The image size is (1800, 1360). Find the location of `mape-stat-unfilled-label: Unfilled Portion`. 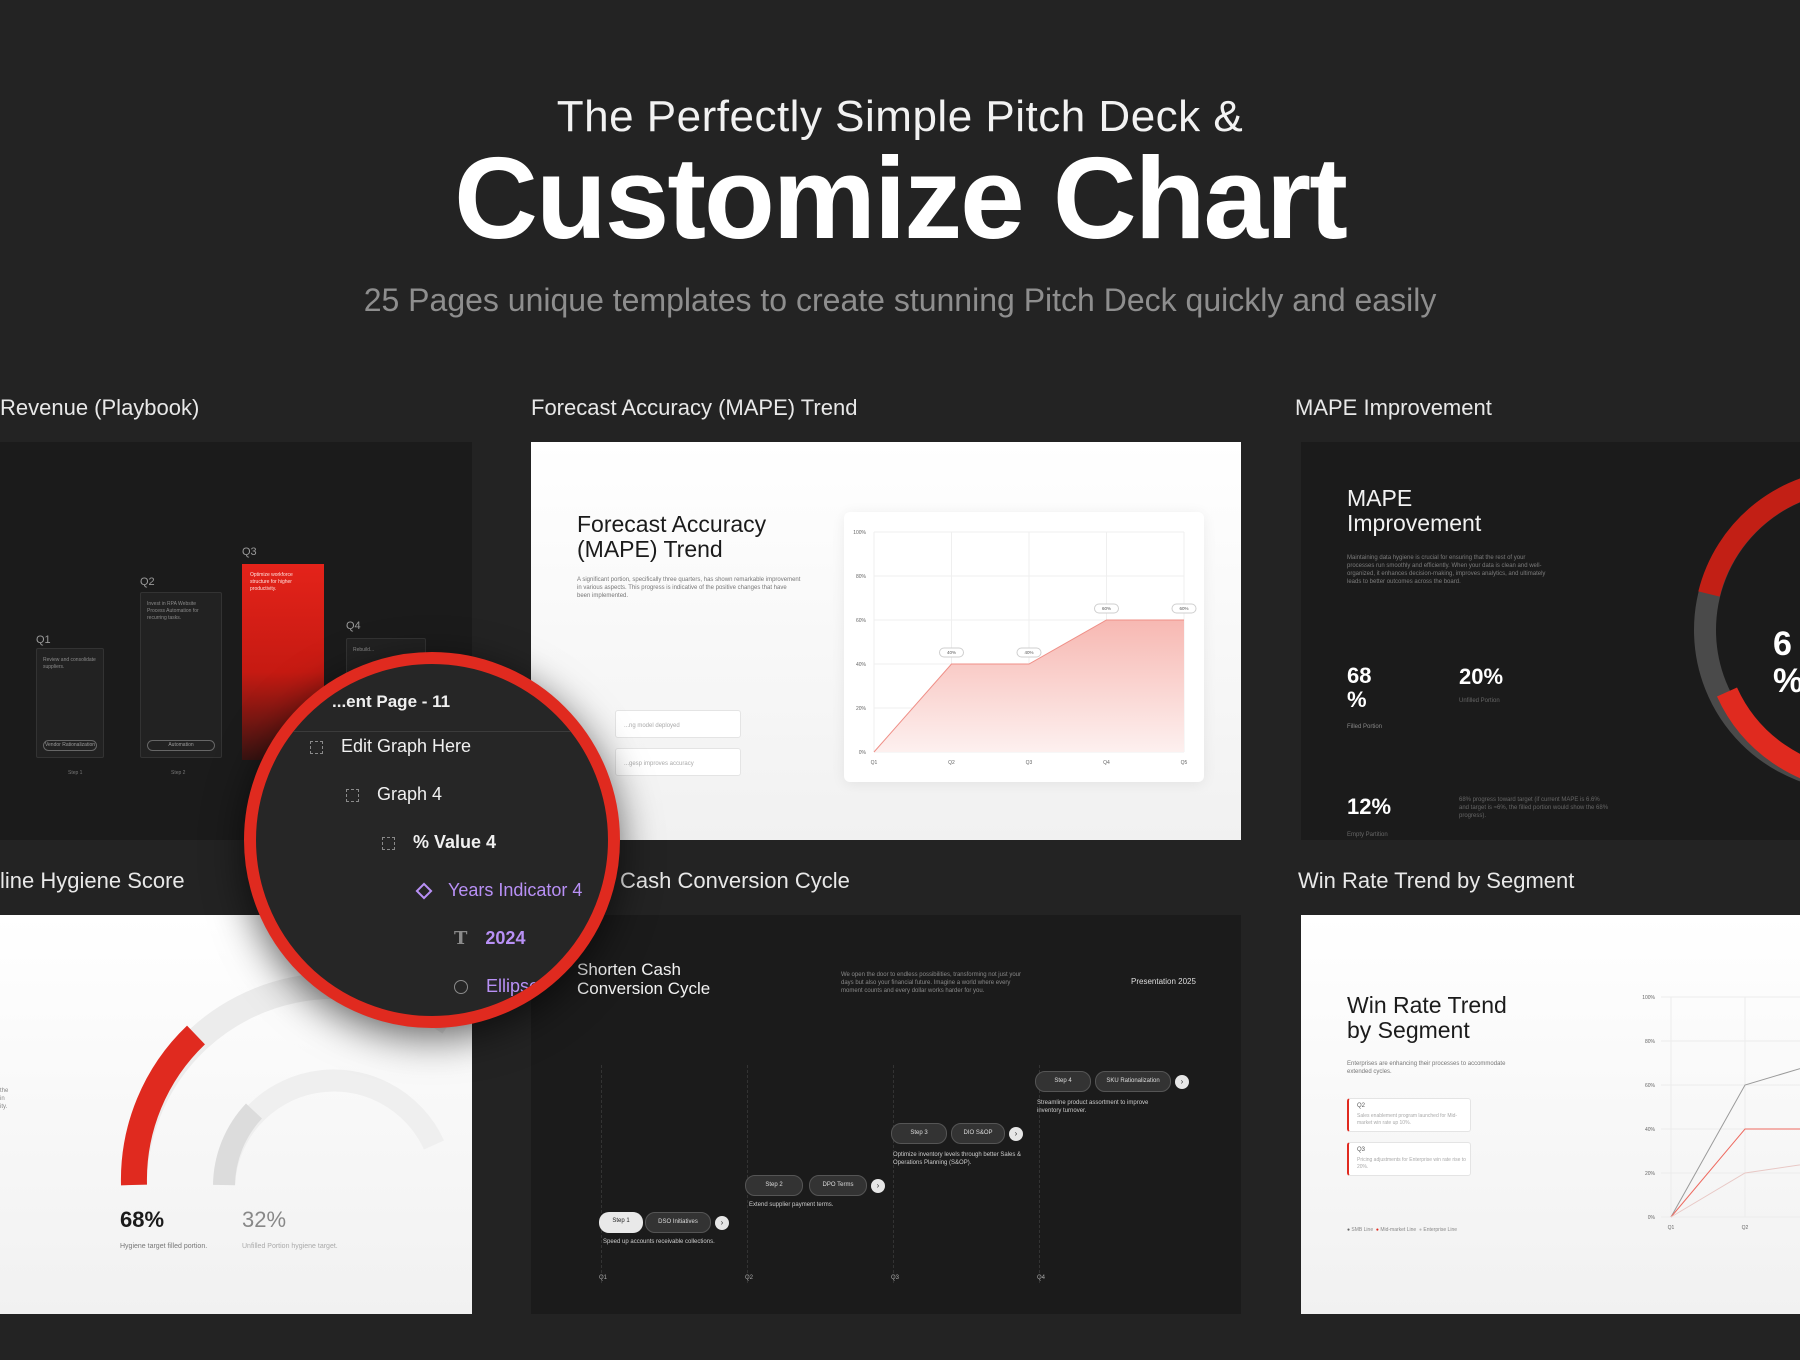

mape-stat-unfilled-label: Unfilled Portion is located at coordinates (1479, 701).